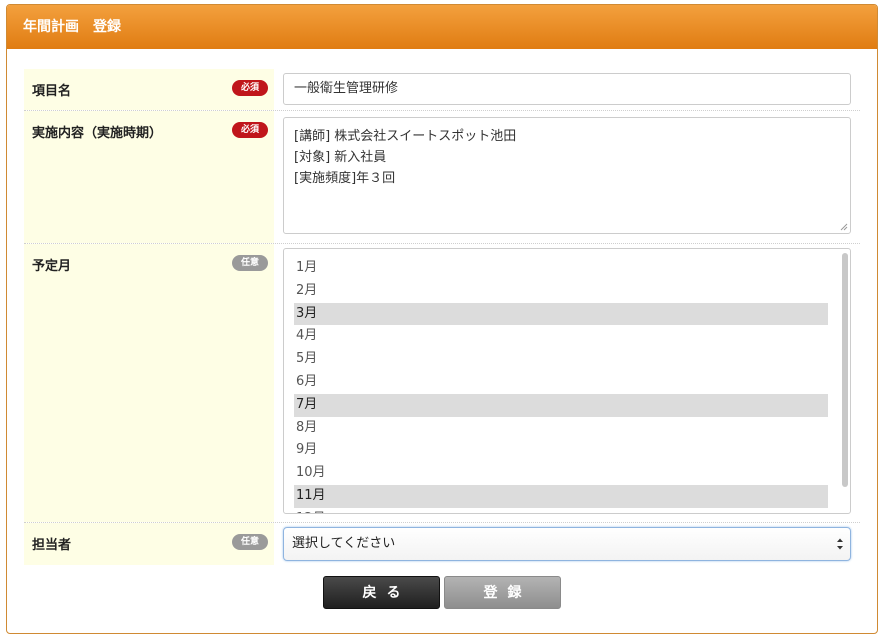 The width and height of the screenshot is (883, 641). What do you see at coordinates (561, 405) in the screenshot?
I see `month-option: 7月` at bounding box center [561, 405].